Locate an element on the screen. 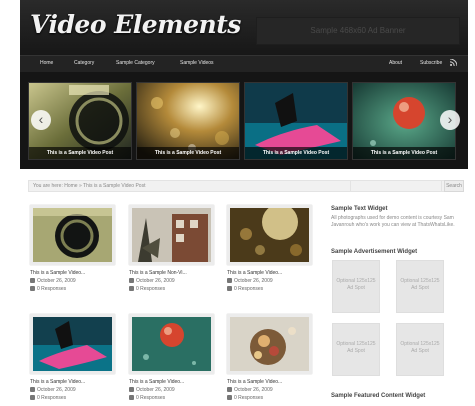  ad-spot-2: Optional 125x125 Ad Spot is located at coordinates (420, 286).